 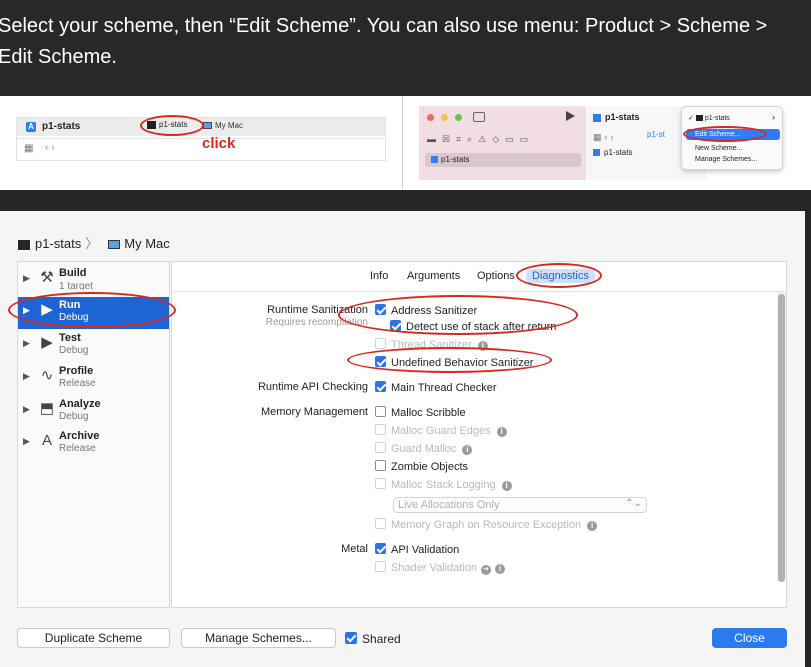 I want to click on hammer-icon: ⚒, so click(x=47, y=277).